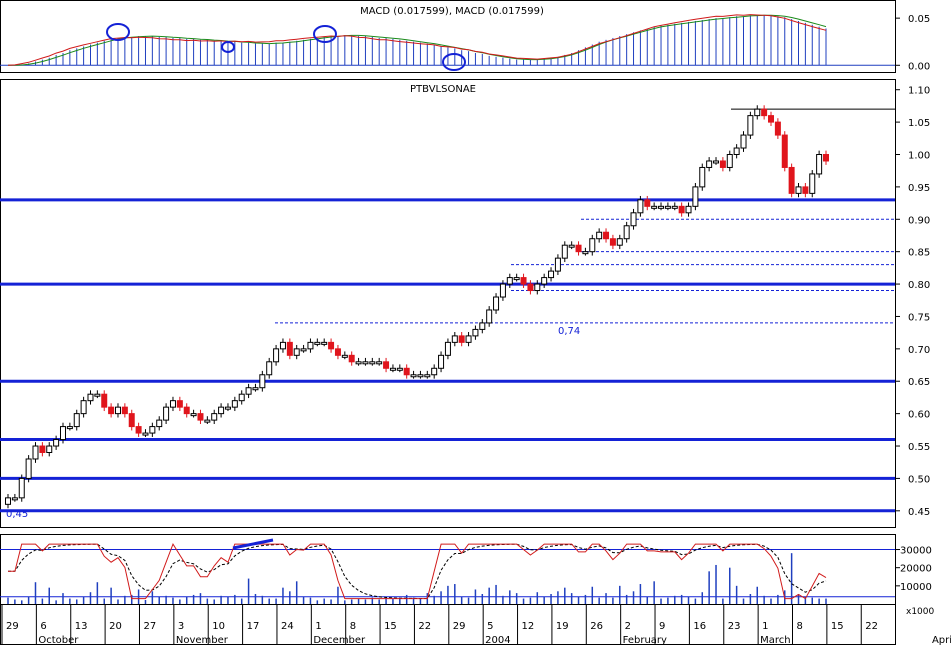 Image resolution: width=951 pixels, height=646 pixels. Describe the element at coordinates (528, 626) in the screenshot. I see `date-tick-label: 12` at that location.